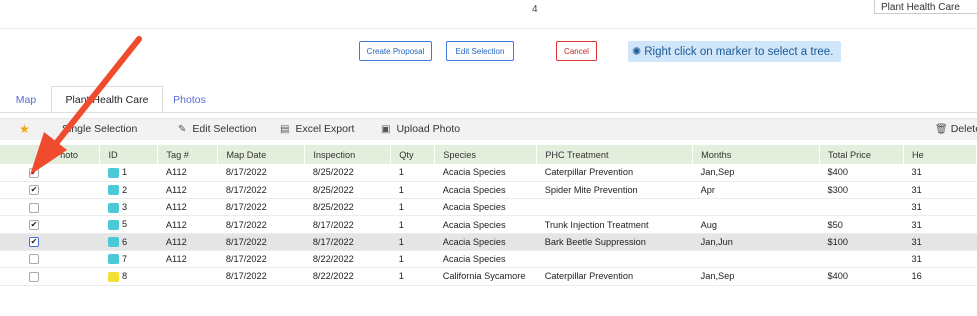 The height and width of the screenshot is (316, 977). Describe the element at coordinates (756, 207) in the screenshot. I see `cell-months` at that location.